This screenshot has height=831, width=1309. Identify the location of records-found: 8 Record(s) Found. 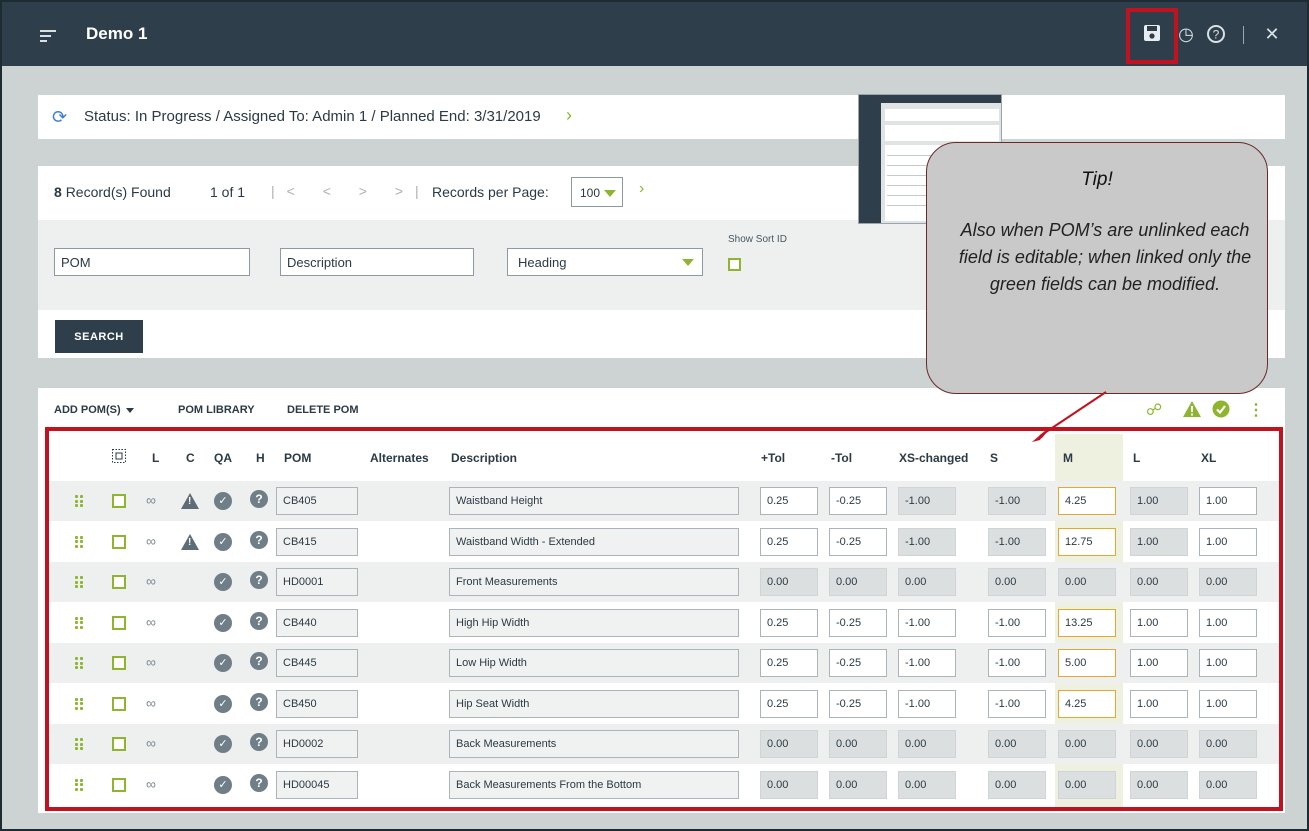
(112, 192).